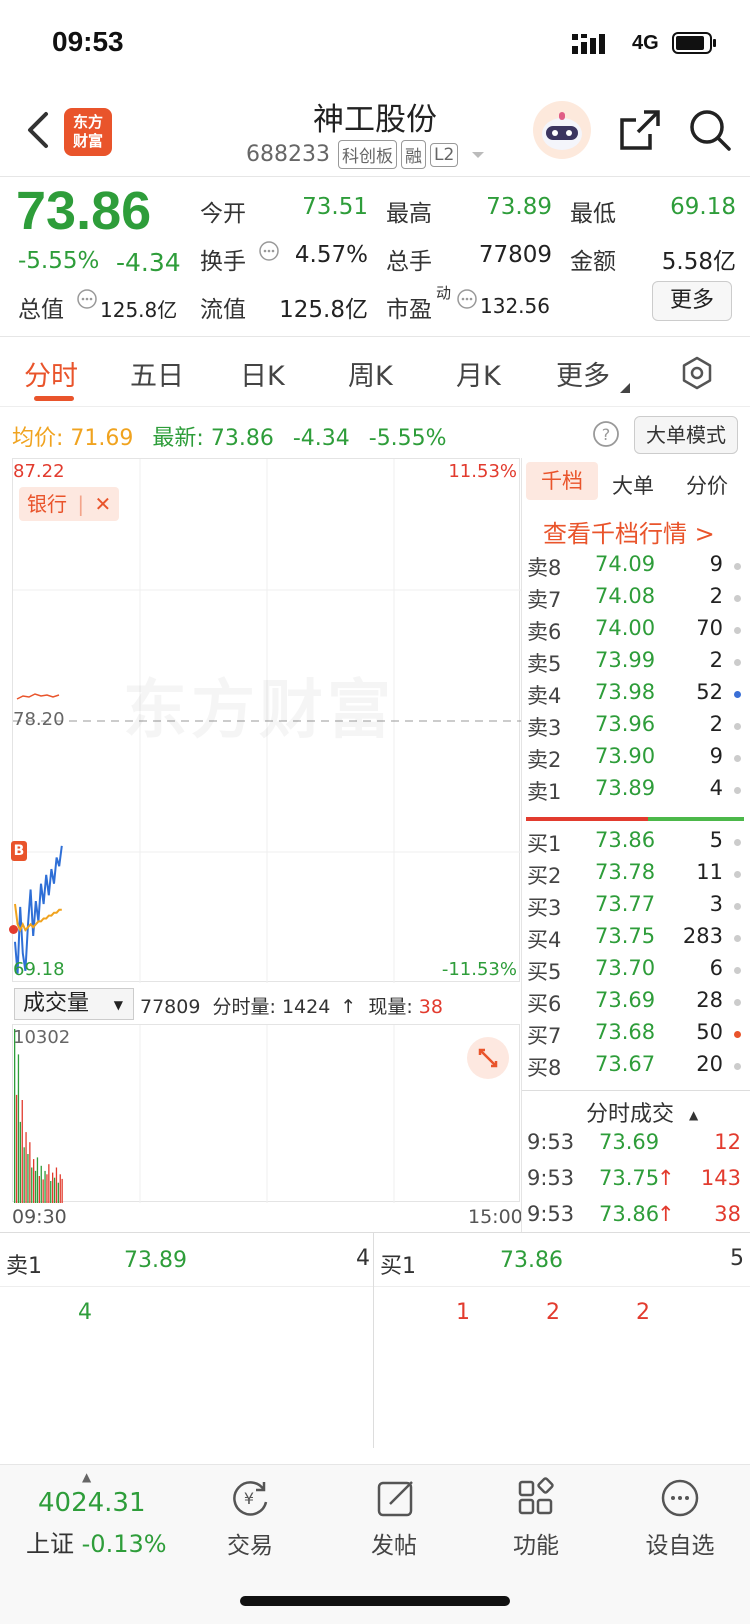 This screenshot has height=1624, width=750. Describe the element at coordinates (39, 969) in the screenshot. I see `bottom-price-label: 69.18` at that location.